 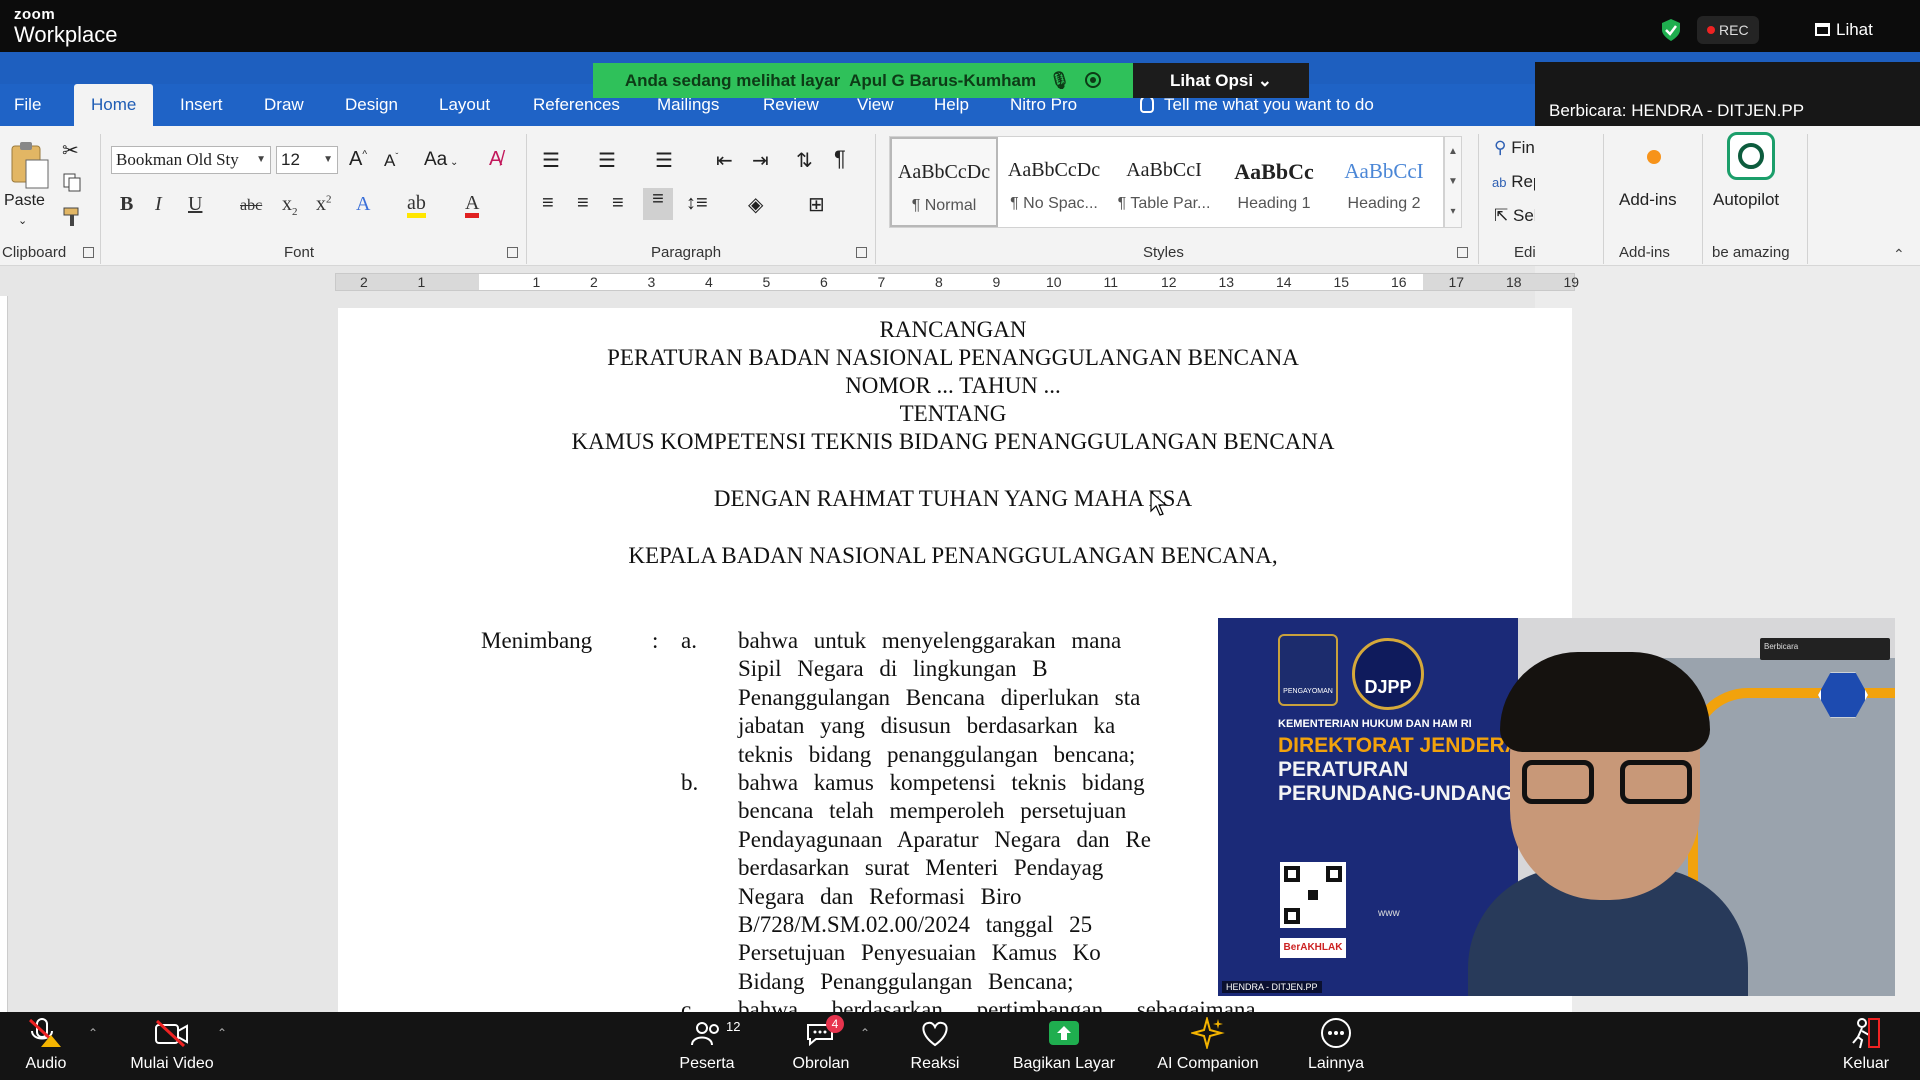 I want to click on menimbang-colon: :, so click(x=655, y=640).